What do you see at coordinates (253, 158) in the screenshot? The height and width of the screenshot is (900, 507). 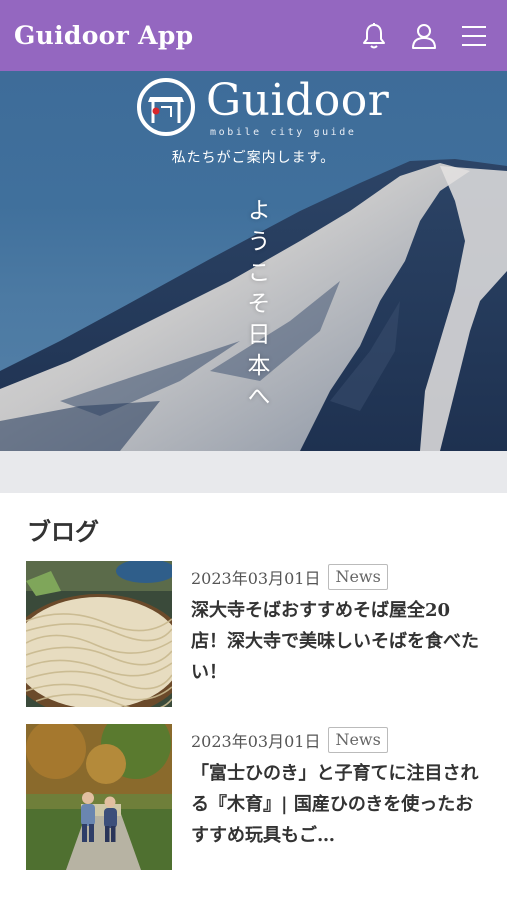 I see `hero-tagline: 私たちがご案内します。` at bounding box center [253, 158].